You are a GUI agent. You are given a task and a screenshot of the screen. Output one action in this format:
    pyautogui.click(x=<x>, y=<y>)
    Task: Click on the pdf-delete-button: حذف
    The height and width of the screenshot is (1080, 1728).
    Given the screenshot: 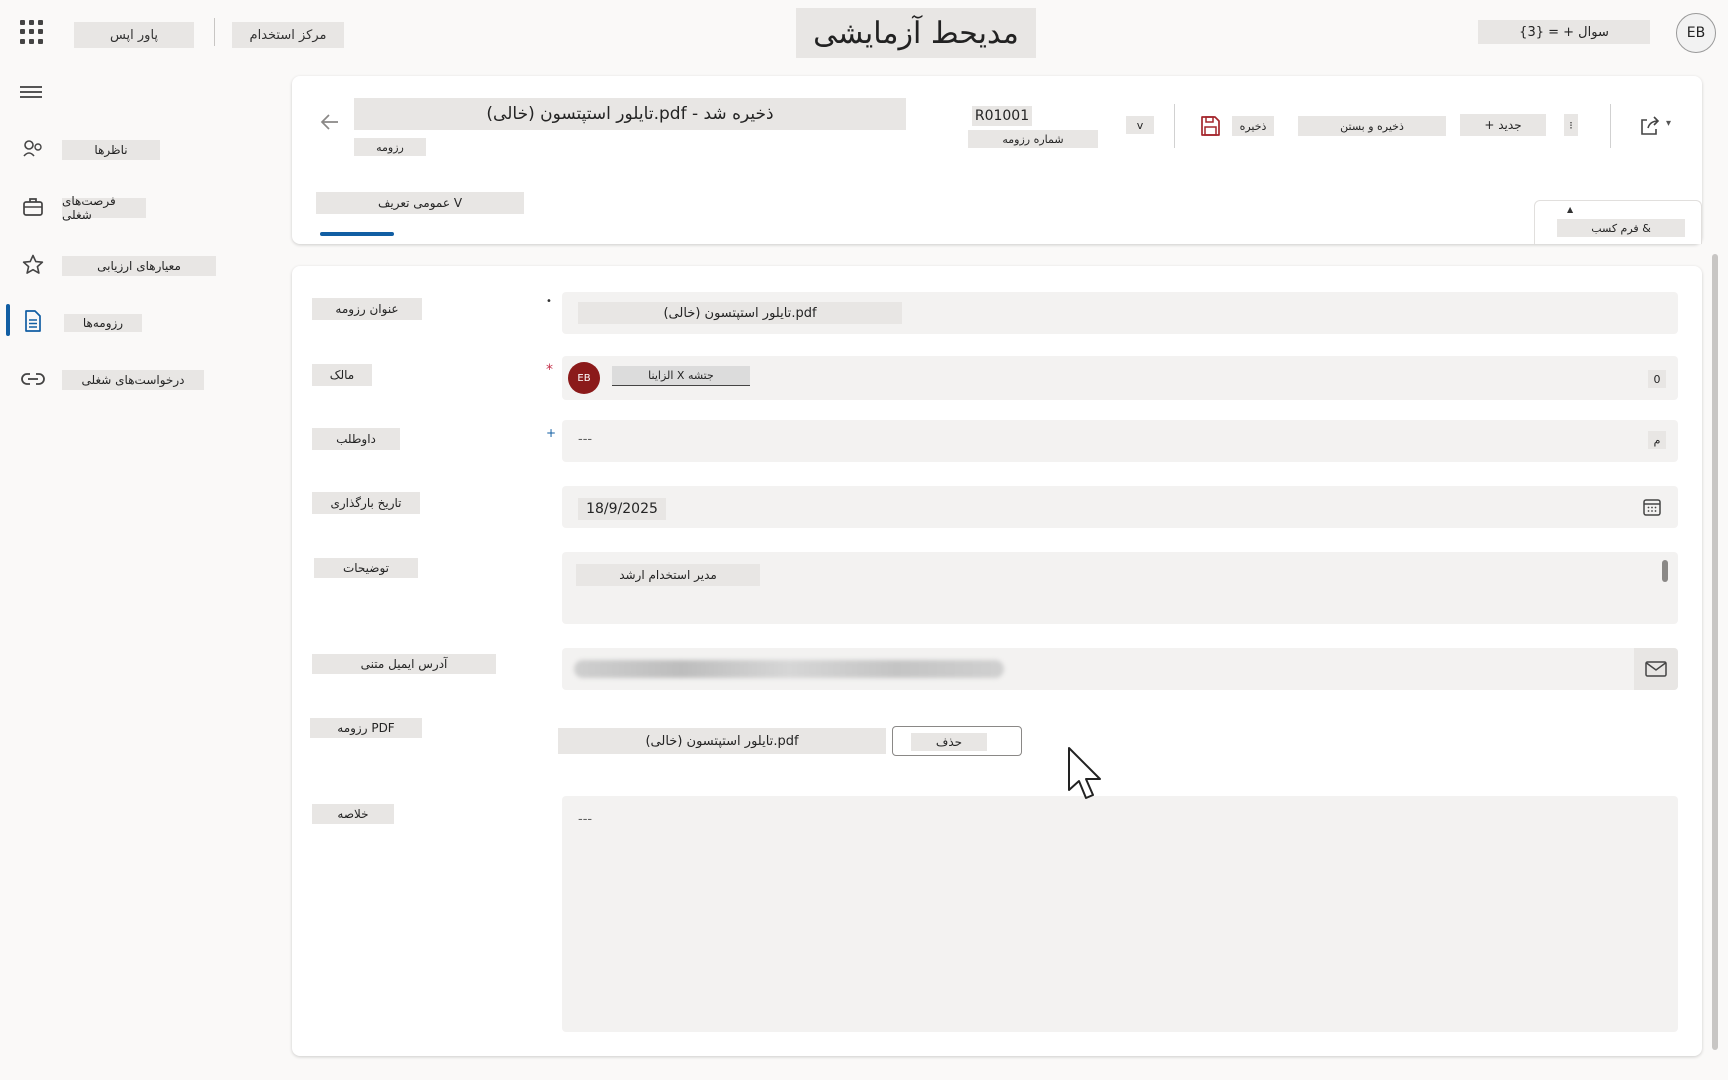 What is the action you would take?
    pyautogui.click(x=957, y=741)
    